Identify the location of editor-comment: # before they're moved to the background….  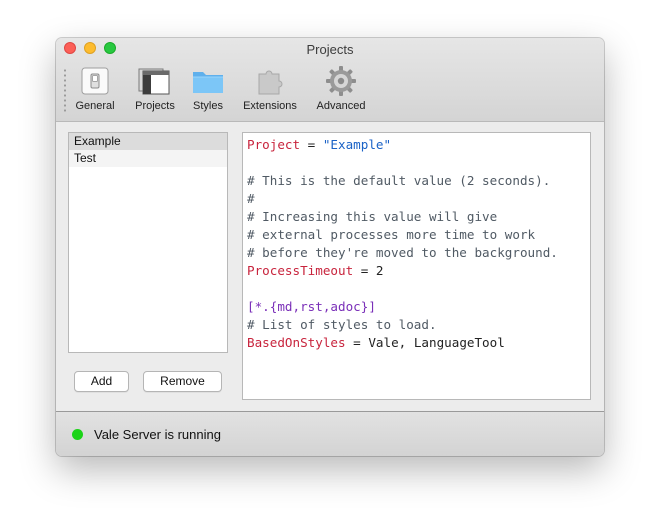
(402, 252).